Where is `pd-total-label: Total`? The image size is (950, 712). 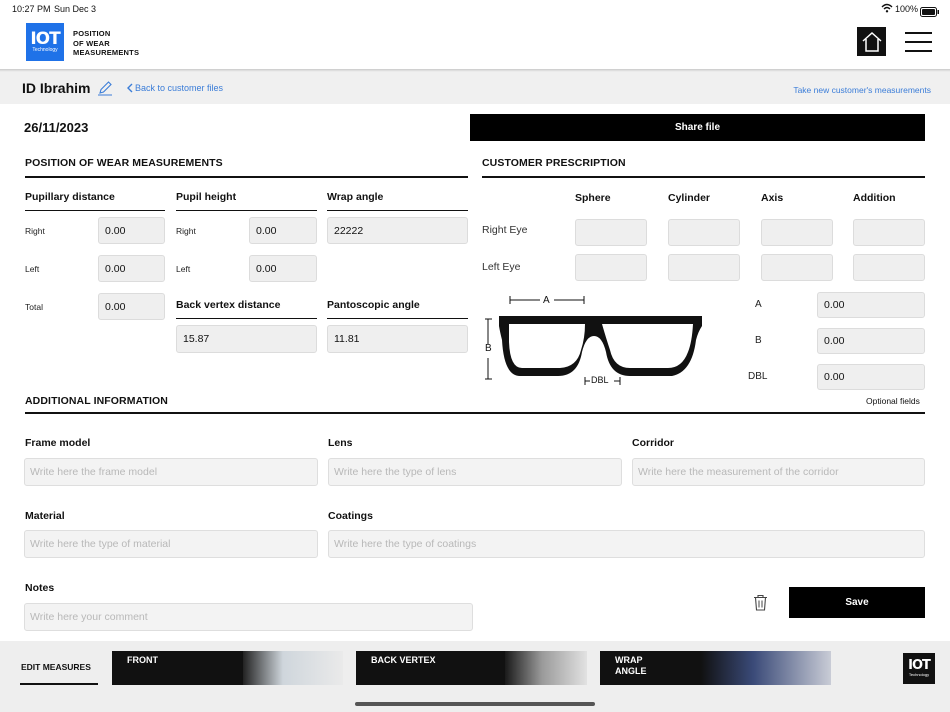 pd-total-label: Total is located at coordinates (34, 307).